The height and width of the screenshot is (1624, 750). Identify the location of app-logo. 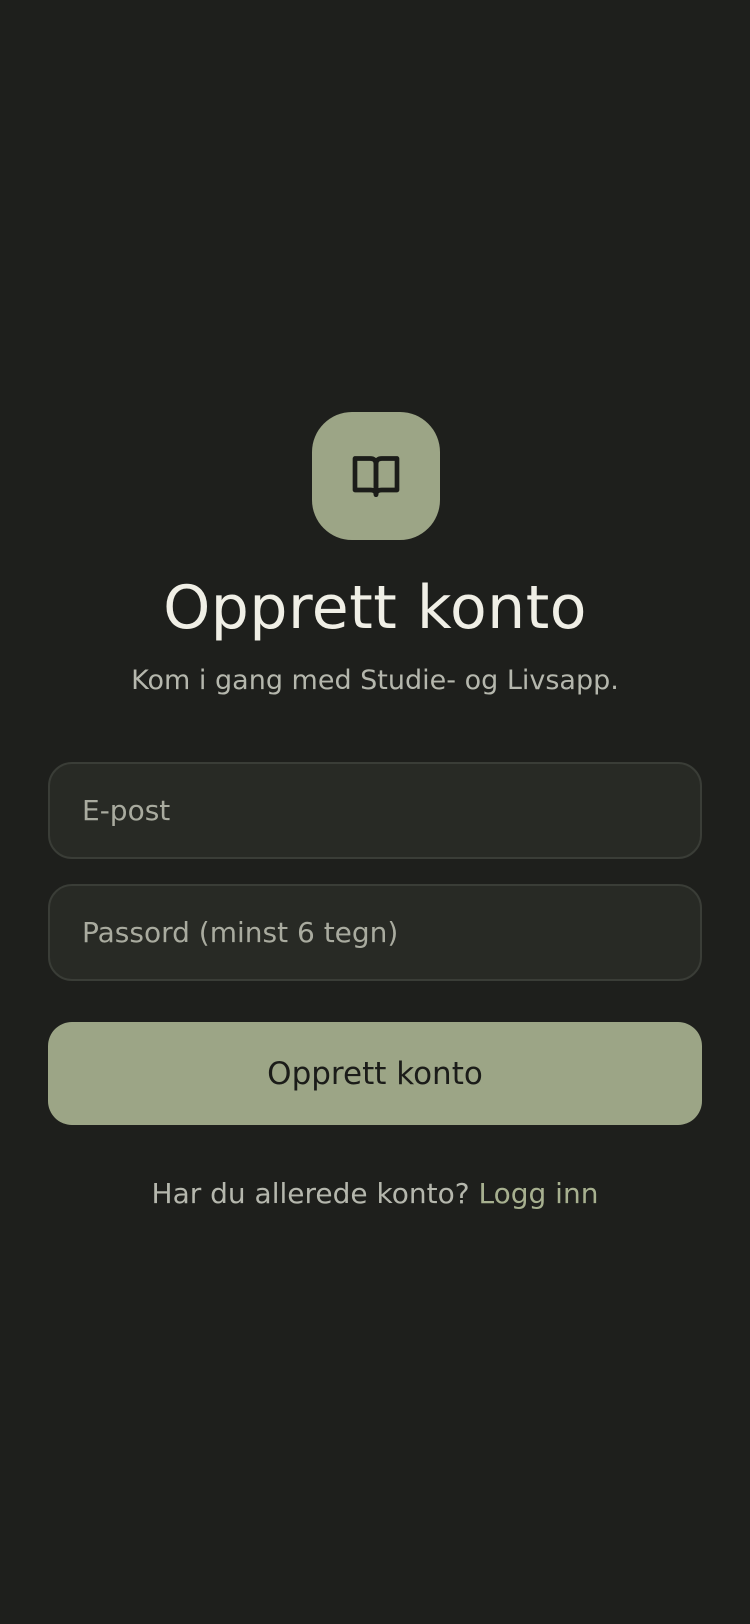
(376, 476).